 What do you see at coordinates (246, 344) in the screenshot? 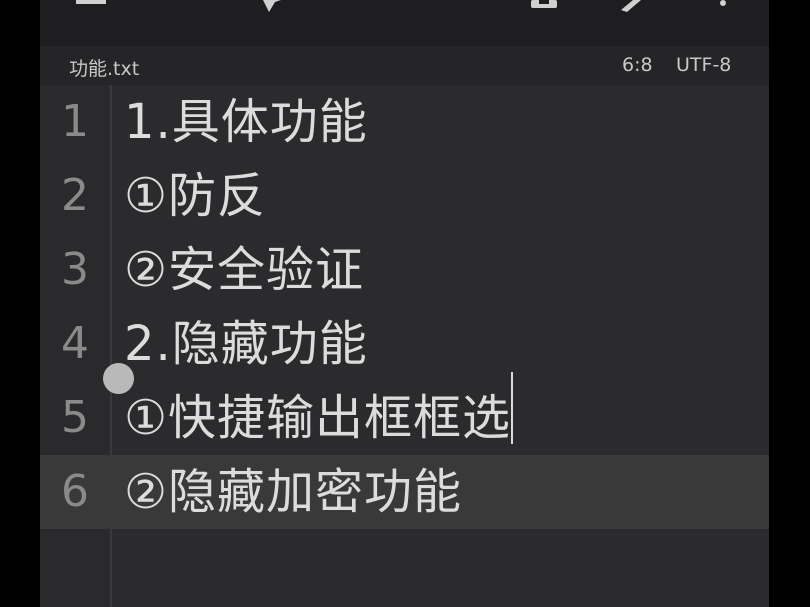
I see `line-text: 2.隐藏功能` at bounding box center [246, 344].